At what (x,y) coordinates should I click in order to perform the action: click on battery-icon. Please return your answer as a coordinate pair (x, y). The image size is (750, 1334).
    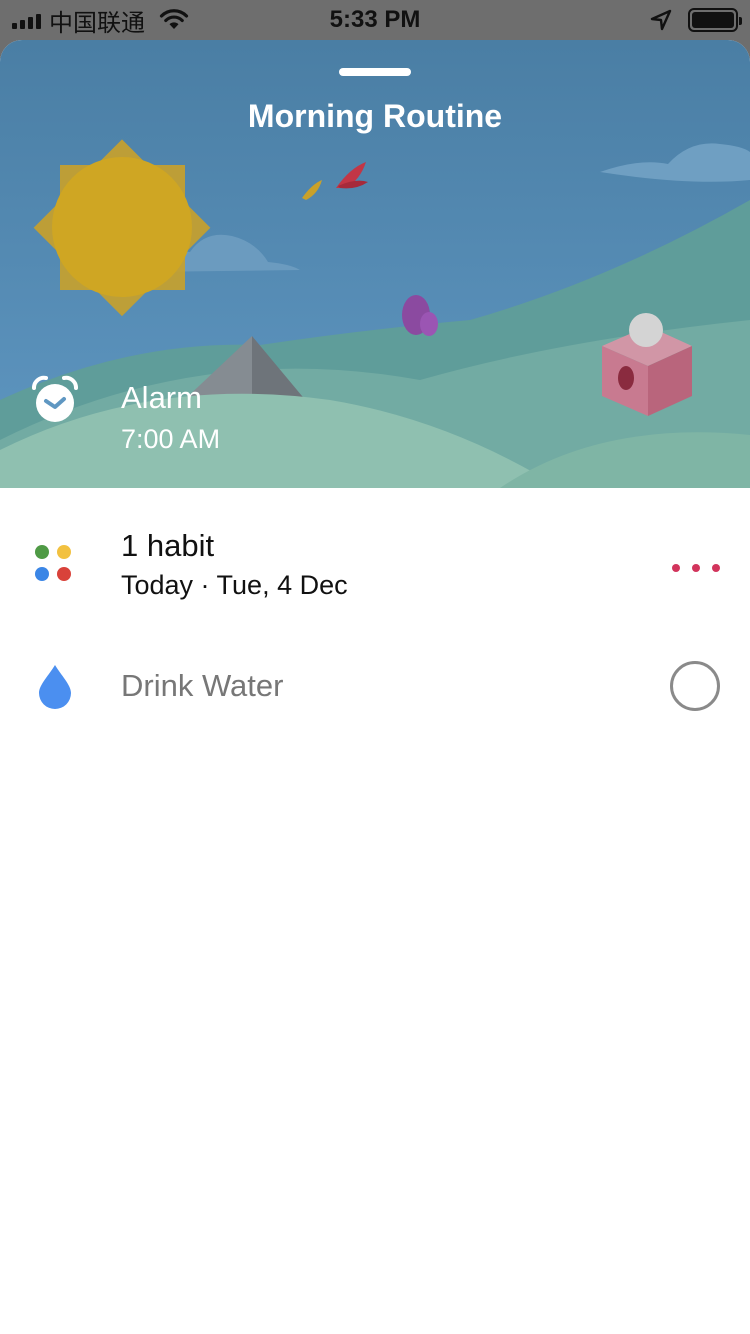
    Looking at the image, I should click on (715, 20).